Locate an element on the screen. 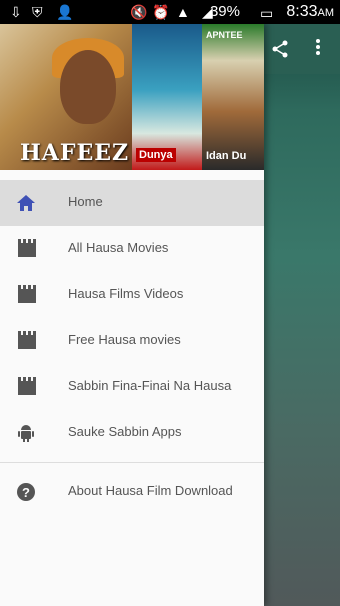 This screenshot has width=340, height=606. help-icon: ? is located at coordinates (26, 492).